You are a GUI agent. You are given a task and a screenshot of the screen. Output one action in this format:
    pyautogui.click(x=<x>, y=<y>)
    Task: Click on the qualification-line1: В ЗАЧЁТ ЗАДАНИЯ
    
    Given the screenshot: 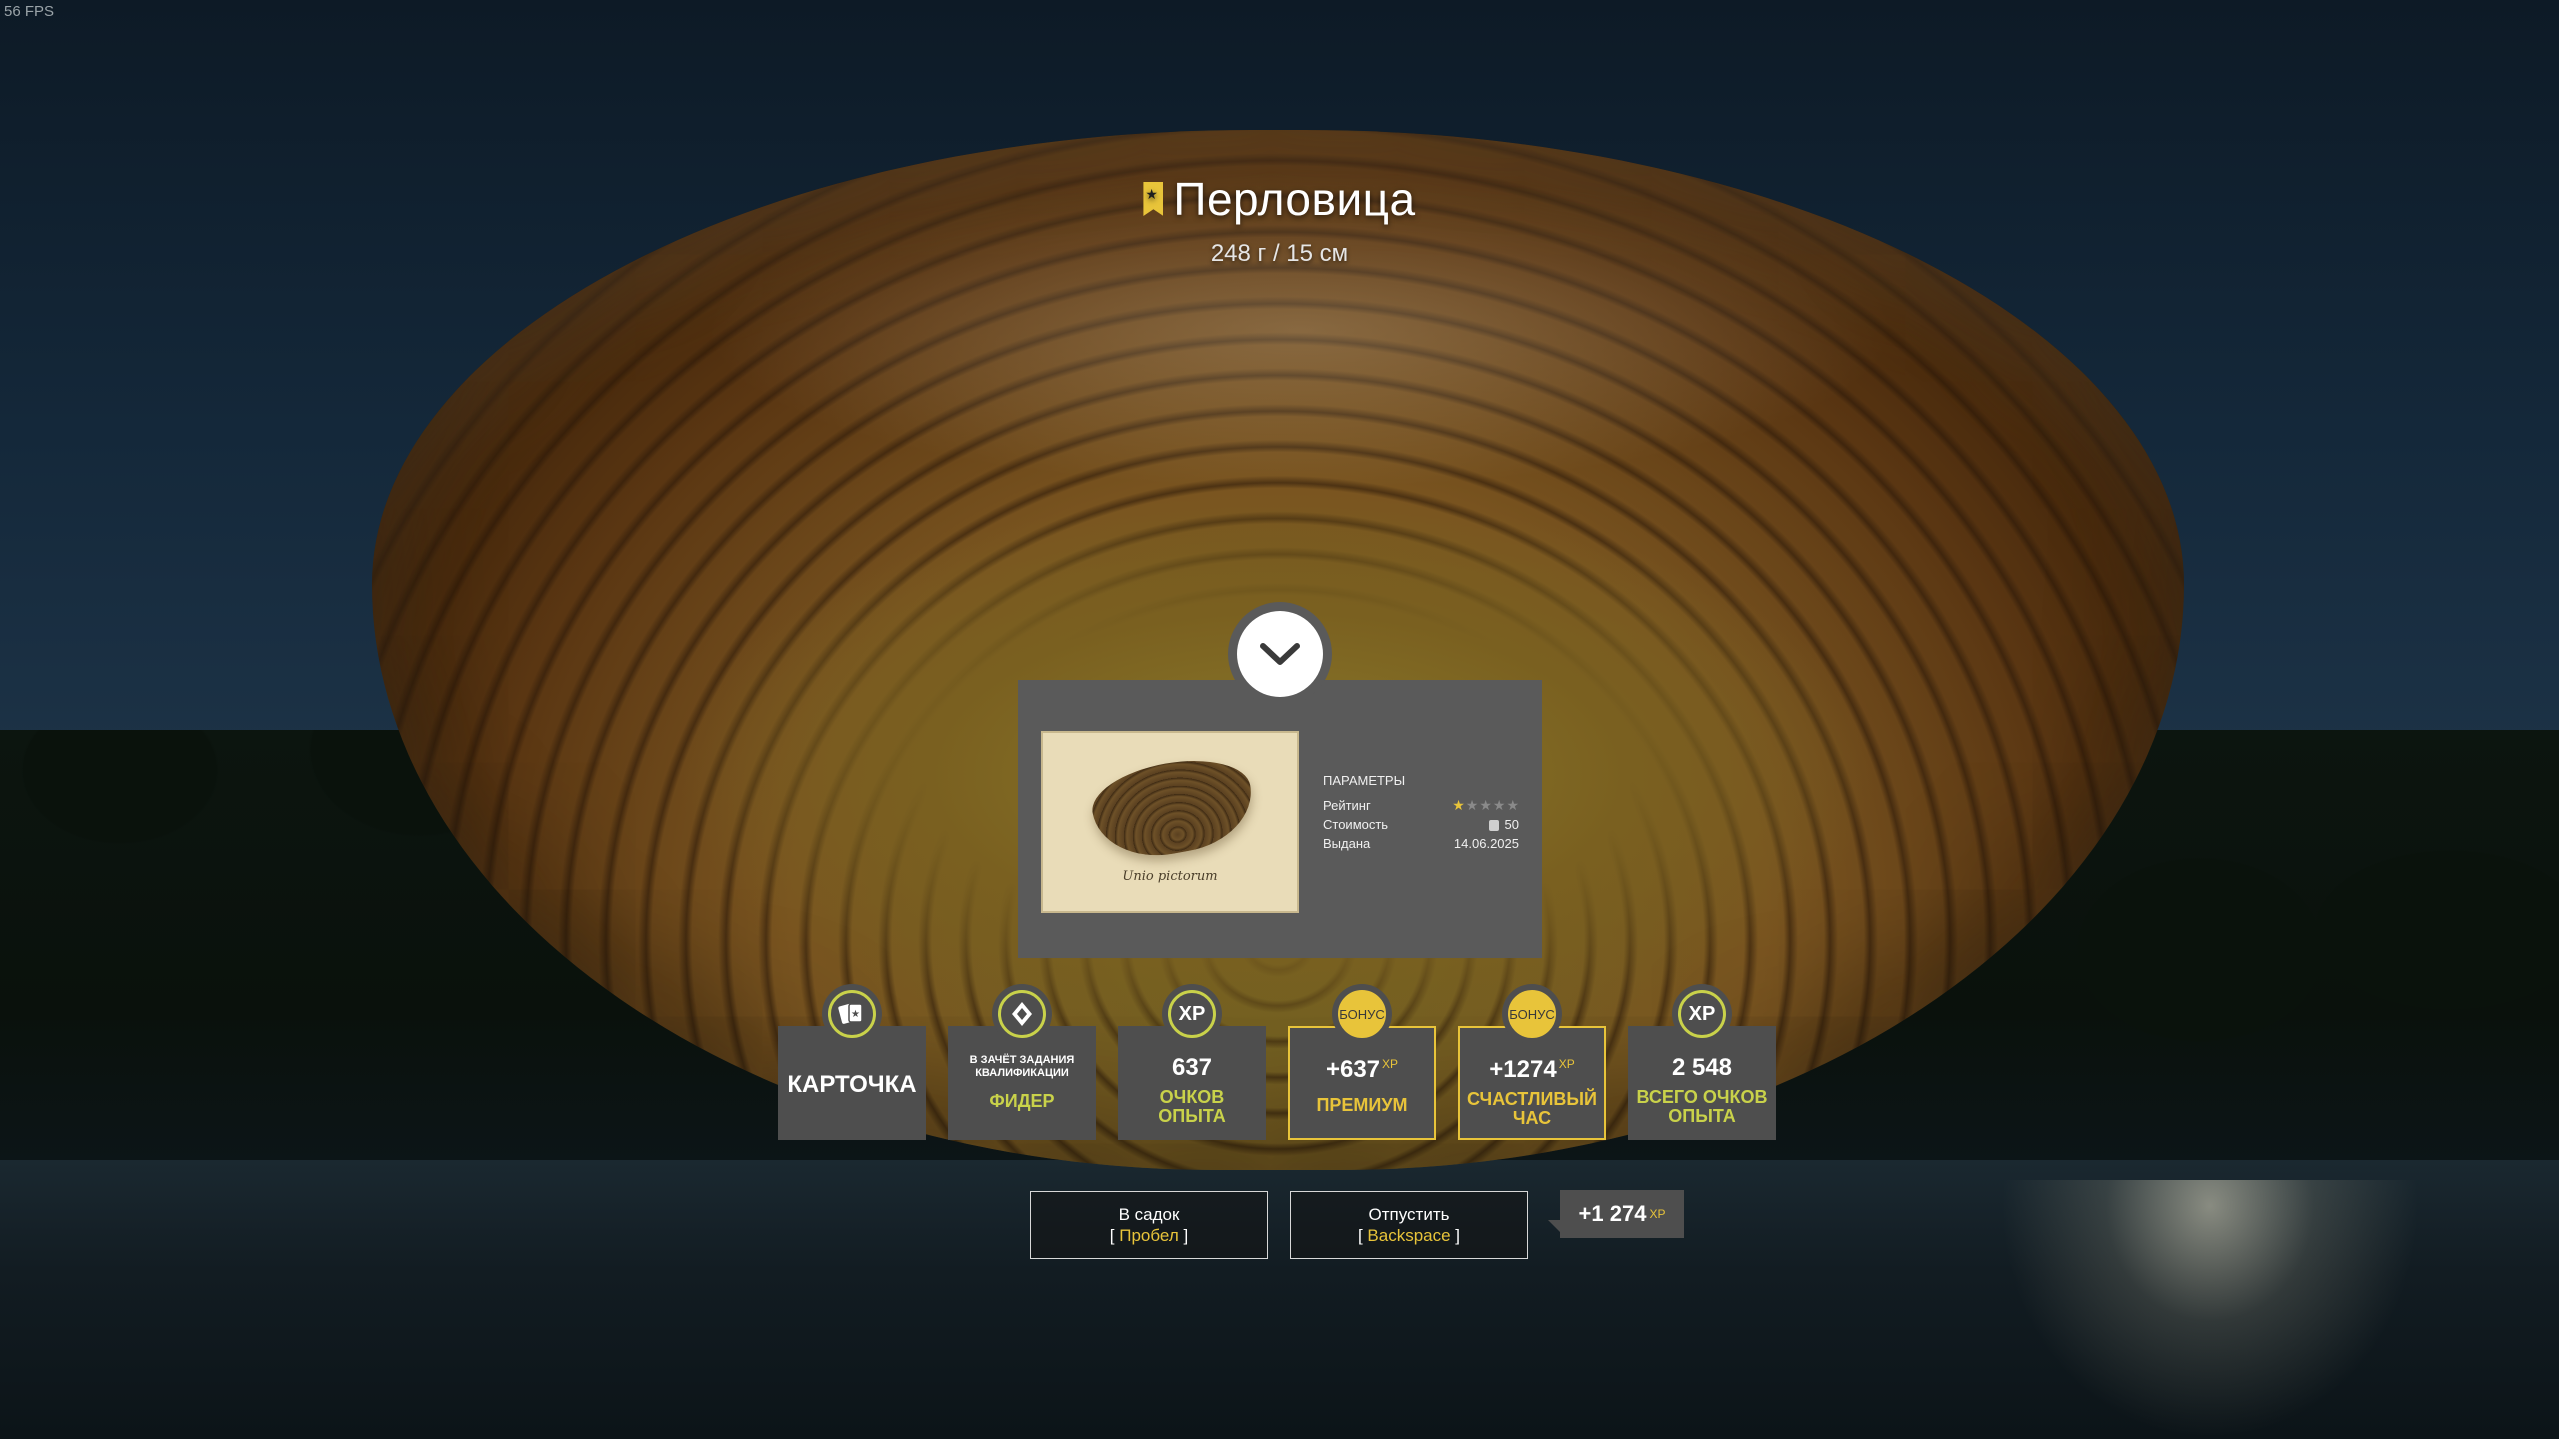 What is the action you would take?
    pyautogui.click(x=1022, y=1060)
    